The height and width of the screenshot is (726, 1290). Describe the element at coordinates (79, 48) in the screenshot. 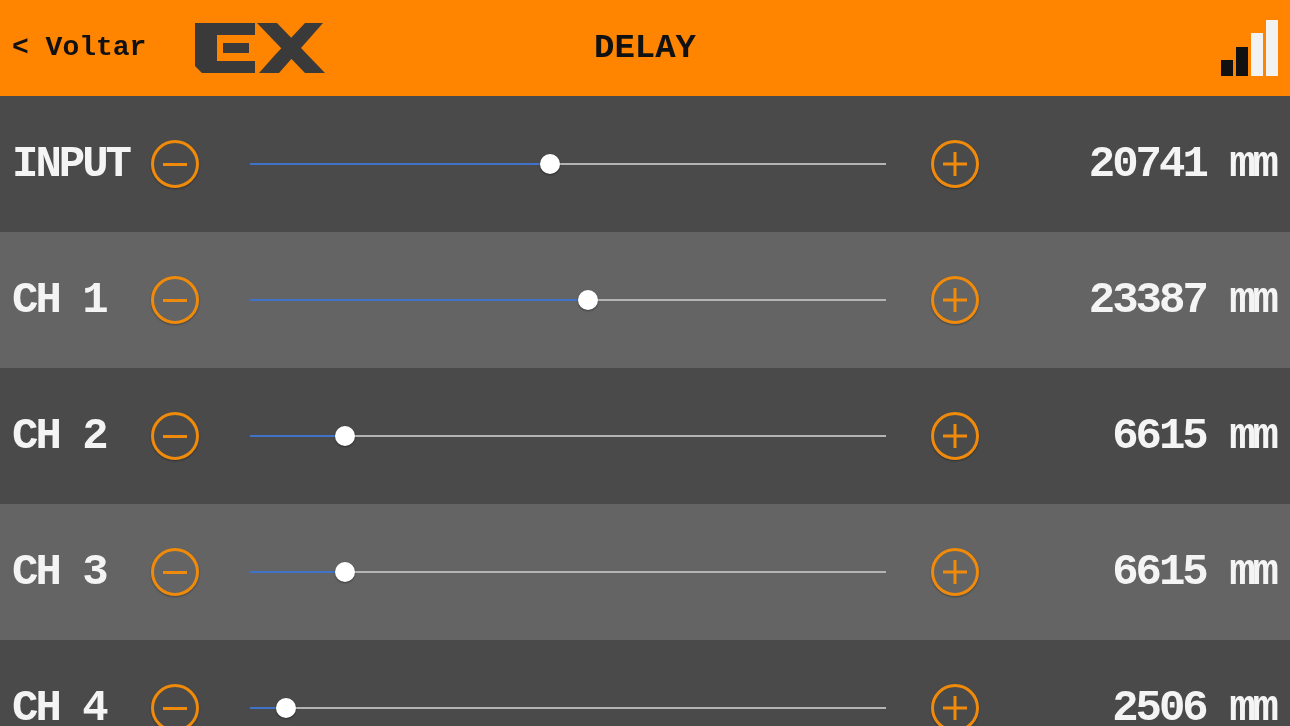

I see `back-button: < Voltar` at that location.